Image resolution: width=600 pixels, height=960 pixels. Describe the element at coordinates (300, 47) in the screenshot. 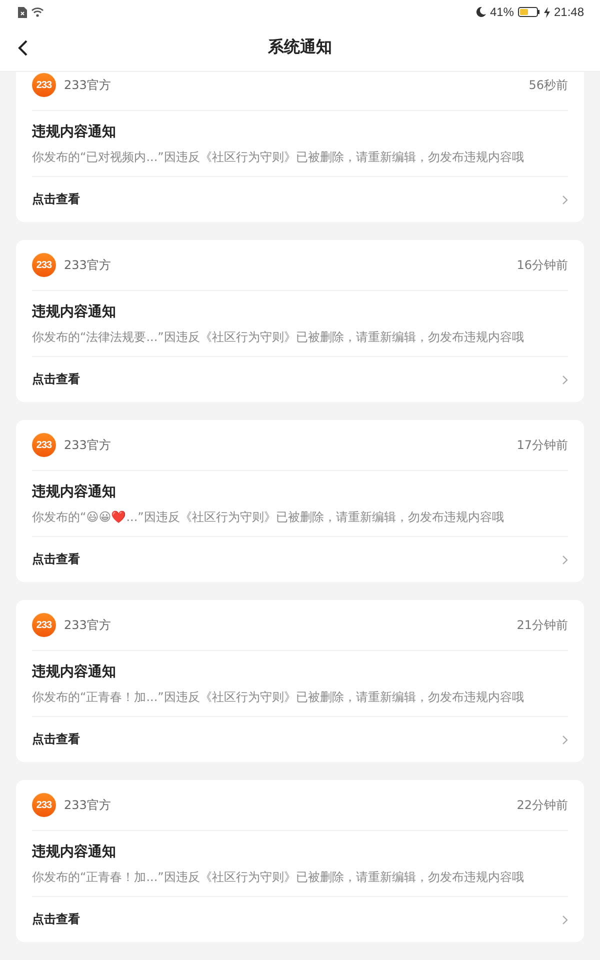

I see `page-title: 系统通知` at that location.